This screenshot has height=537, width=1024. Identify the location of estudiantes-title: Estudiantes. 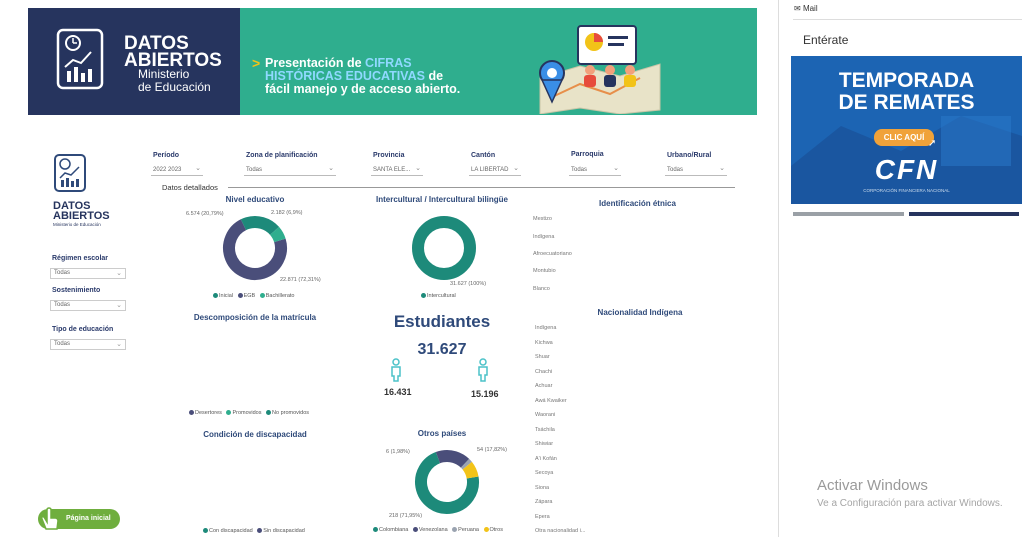
(442, 321).